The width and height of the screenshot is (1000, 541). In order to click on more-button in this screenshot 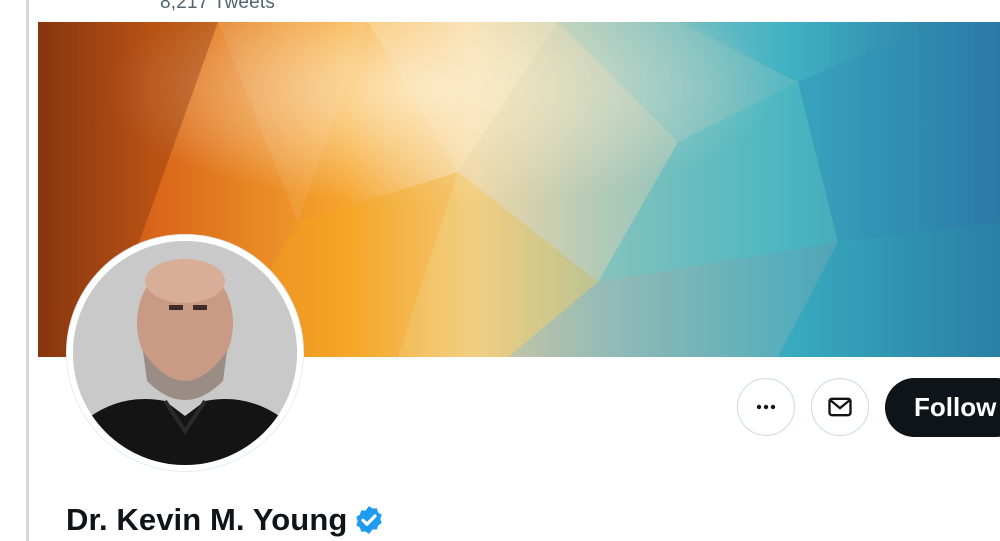, I will do `click(766, 407)`.